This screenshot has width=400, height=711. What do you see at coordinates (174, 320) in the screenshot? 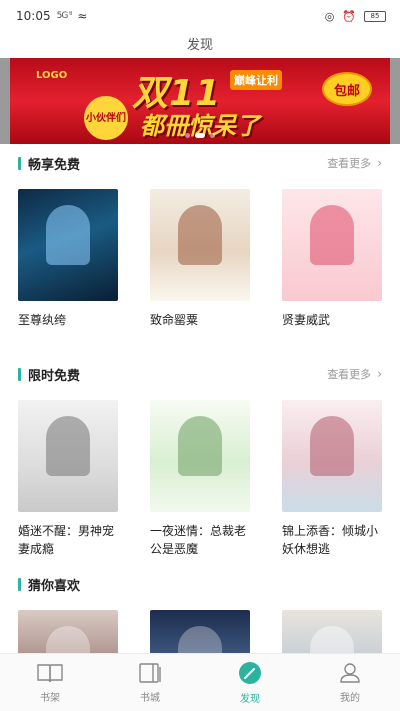
I see `book-title: 致命罂粟` at bounding box center [174, 320].